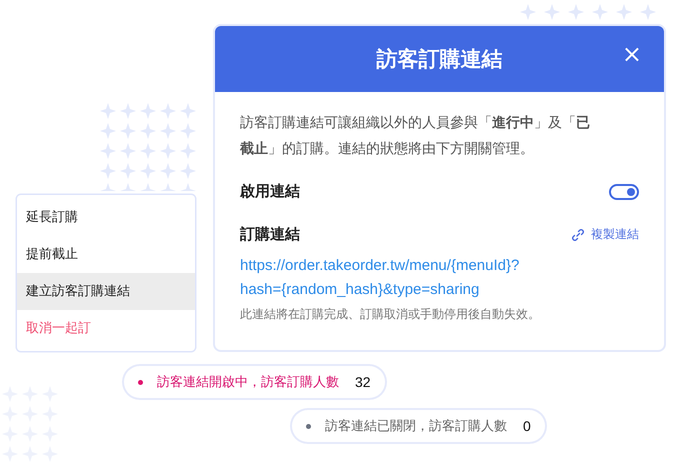  I want to click on close-button: ×, so click(632, 54).